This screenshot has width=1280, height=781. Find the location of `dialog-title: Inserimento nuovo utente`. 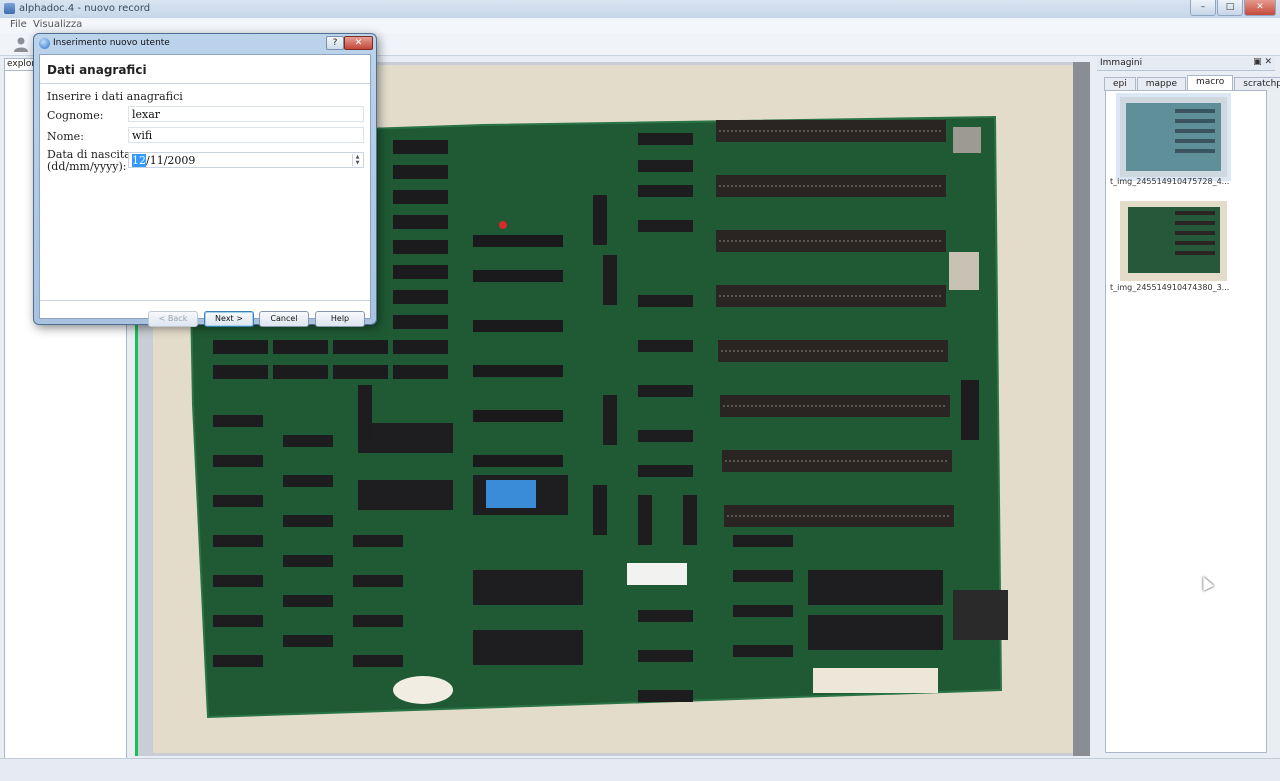

dialog-title: Inserimento nuovo utente is located at coordinates (111, 43).